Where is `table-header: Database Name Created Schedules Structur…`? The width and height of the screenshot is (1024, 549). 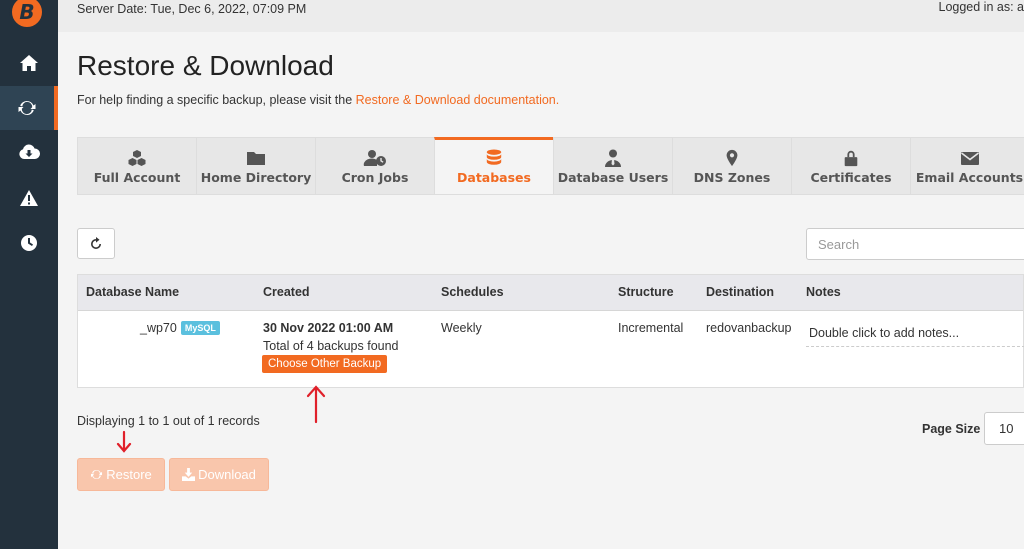 table-header: Database Name Created Schedules Structur… is located at coordinates (550, 293).